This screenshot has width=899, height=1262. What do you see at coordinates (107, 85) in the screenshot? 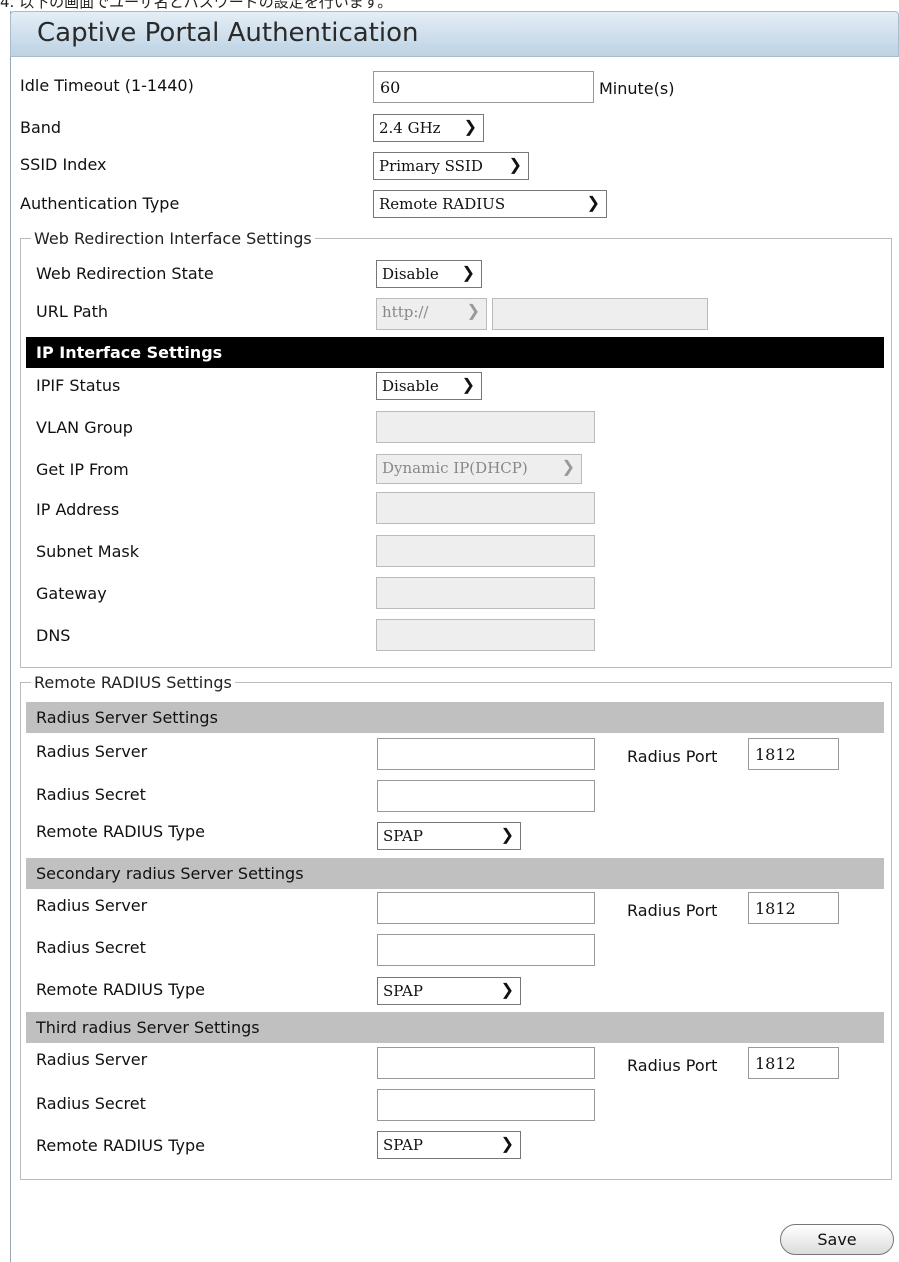
I see `idle-timeout-label: Idle Timeout (1-1440)` at bounding box center [107, 85].